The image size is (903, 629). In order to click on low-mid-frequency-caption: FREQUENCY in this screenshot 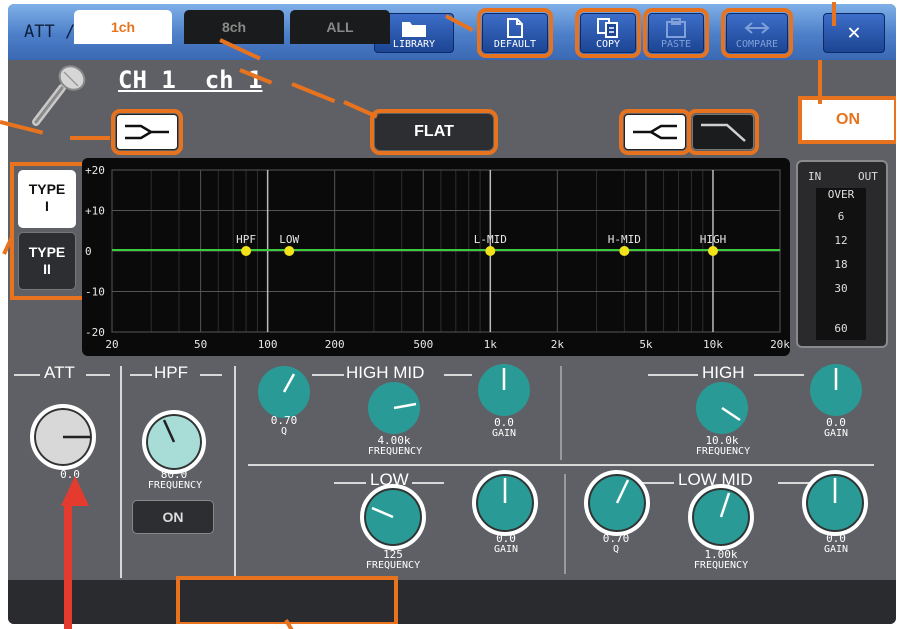, I will do `click(721, 565)`.